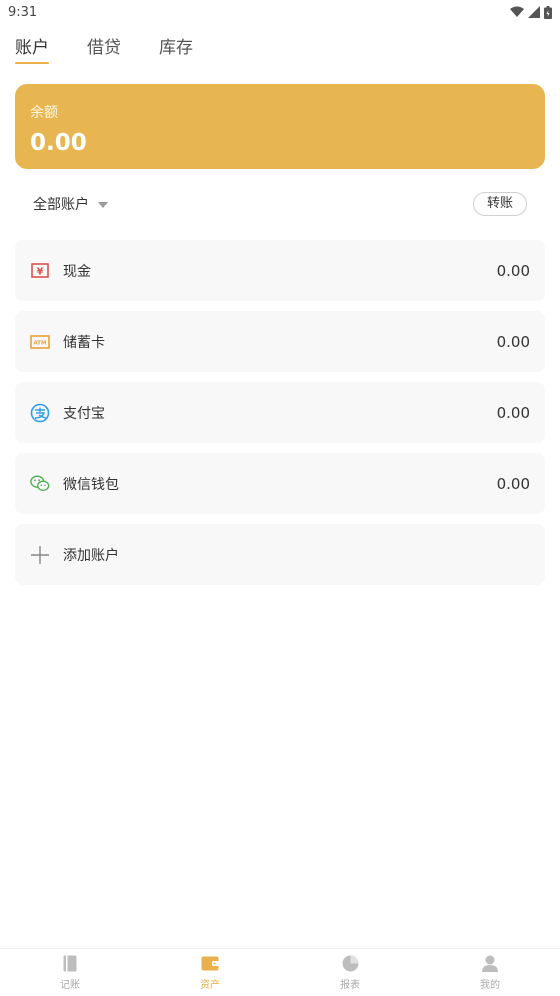  Describe the element at coordinates (40, 555) in the screenshot. I see `plus-icon` at that location.